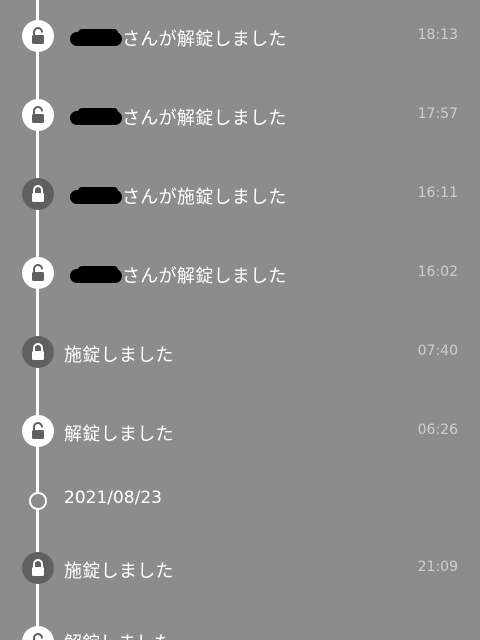 The width and height of the screenshot is (480, 640). What do you see at coordinates (437, 35) in the screenshot?
I see `history-time: 18:13` at bounding box center [437, 35].